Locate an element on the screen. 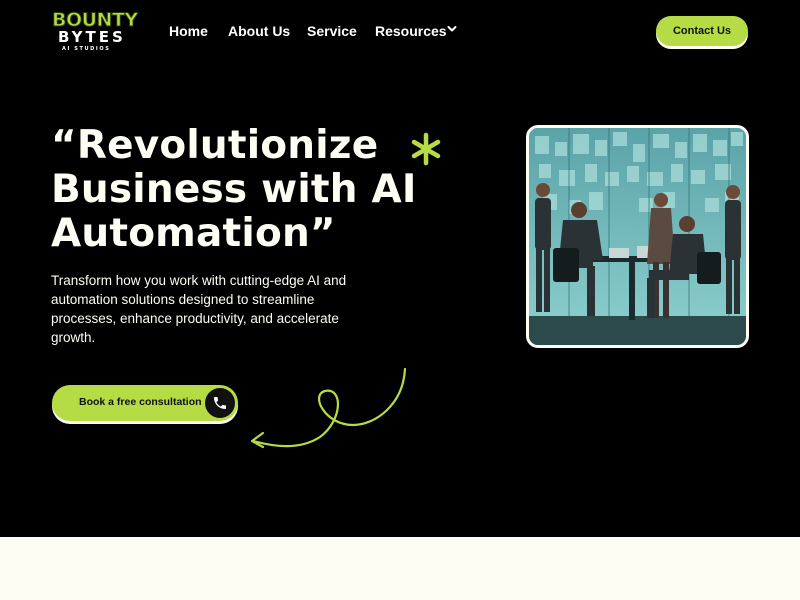  logo-line3: AI STUDIOS is located at coordinates (86, 49).